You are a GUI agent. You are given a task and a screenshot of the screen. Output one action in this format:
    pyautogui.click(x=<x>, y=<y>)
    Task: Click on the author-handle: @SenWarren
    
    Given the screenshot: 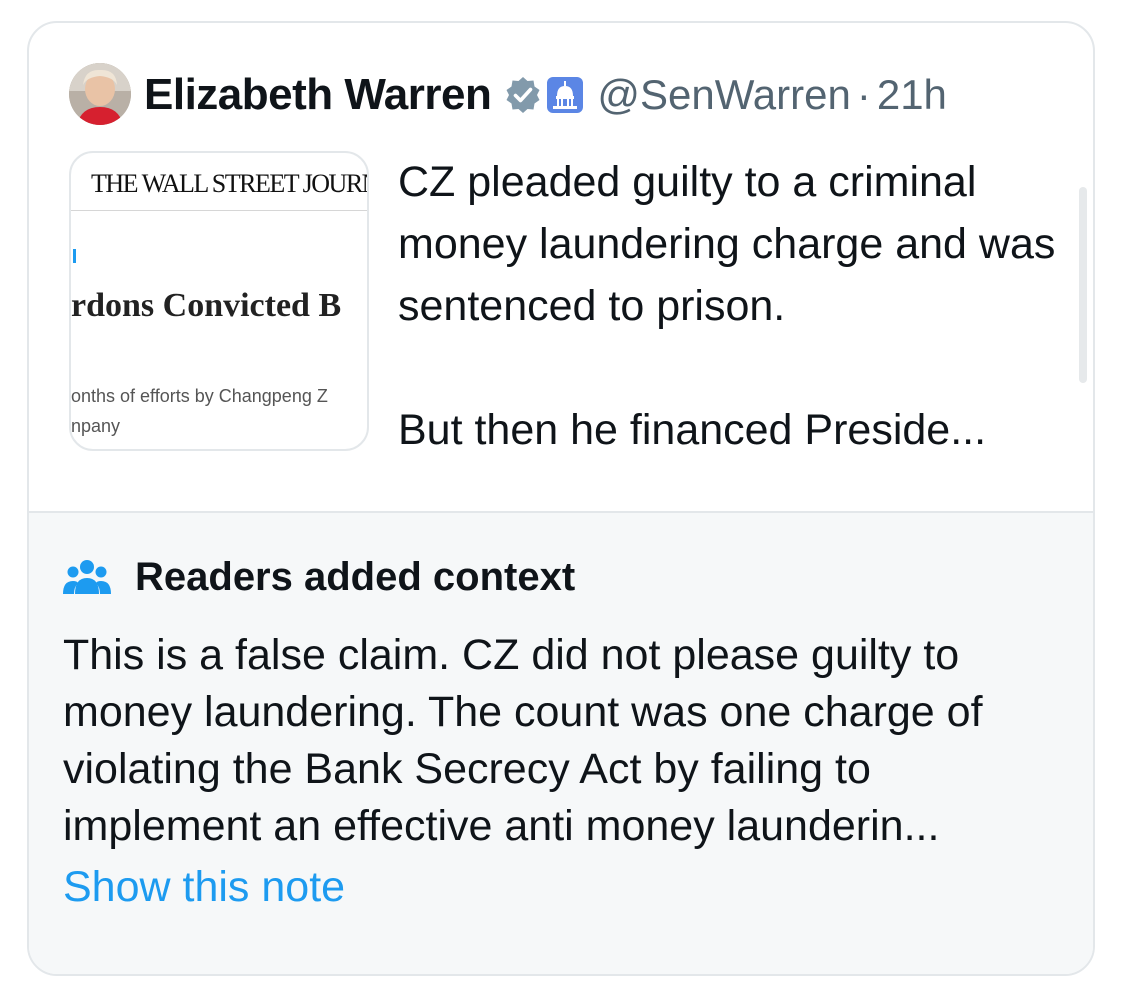 What is the action you would take?
    pyautogui.click(x=724, y=95)
    